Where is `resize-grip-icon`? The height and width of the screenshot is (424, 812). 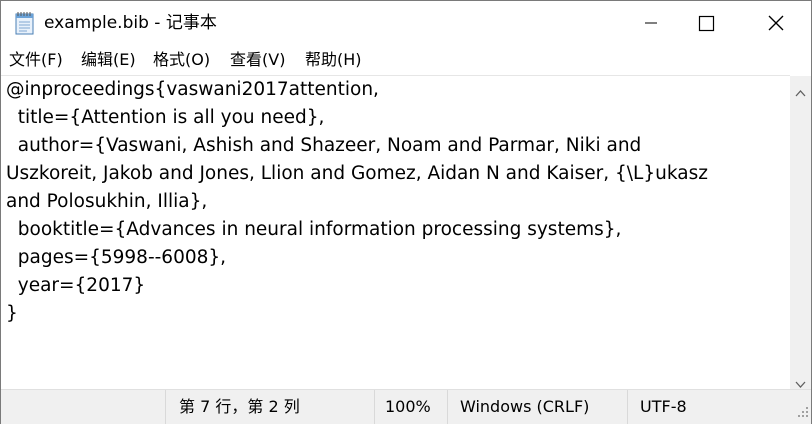 resize-grip-icon is located at coordinates (803, 412).